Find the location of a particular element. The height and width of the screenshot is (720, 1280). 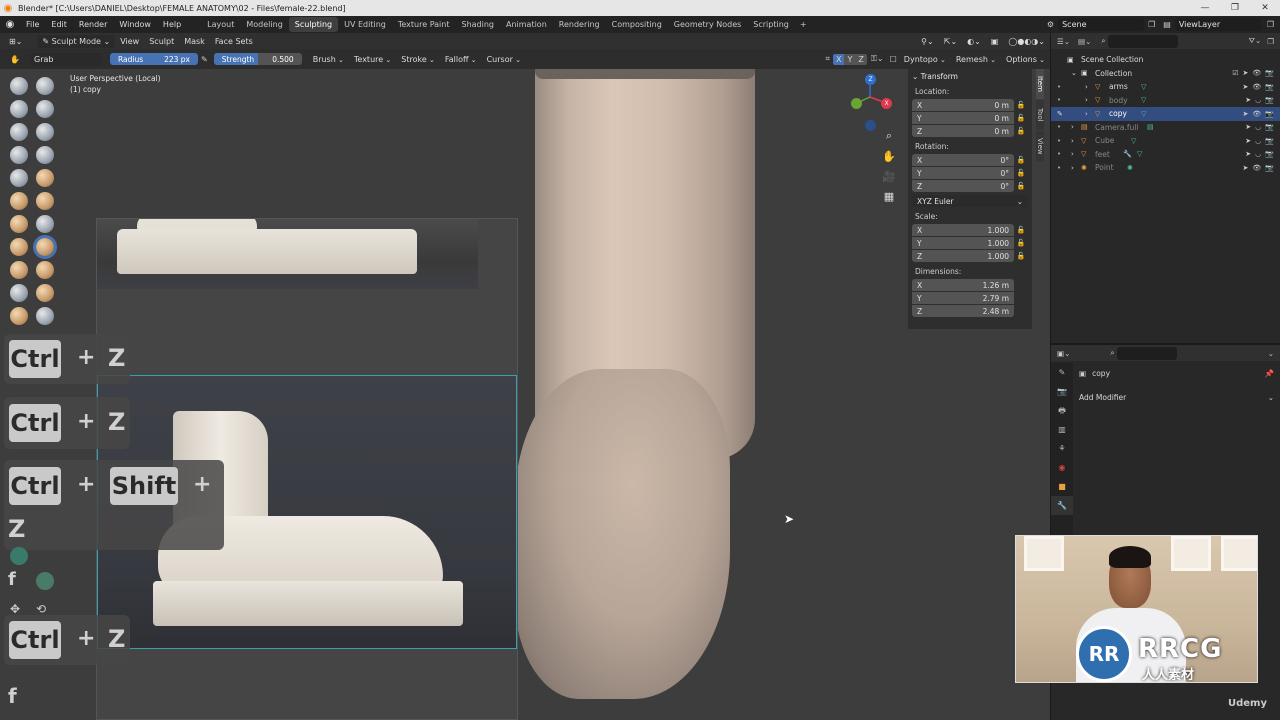

symmetry-x-toggle: X is located at coordinates (838, 59).